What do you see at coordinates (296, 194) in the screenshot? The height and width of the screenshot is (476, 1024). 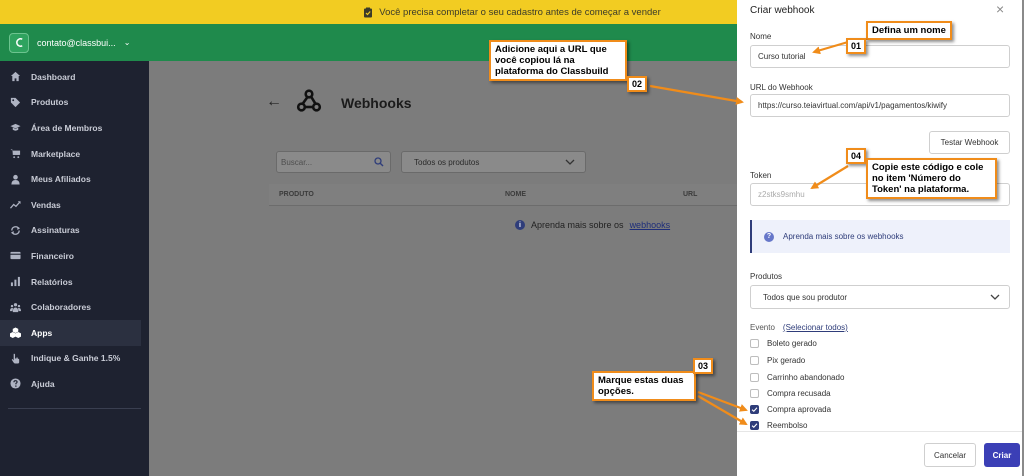 I see `column-header-produto: PRODUTO` at bounding box center [296, 194].